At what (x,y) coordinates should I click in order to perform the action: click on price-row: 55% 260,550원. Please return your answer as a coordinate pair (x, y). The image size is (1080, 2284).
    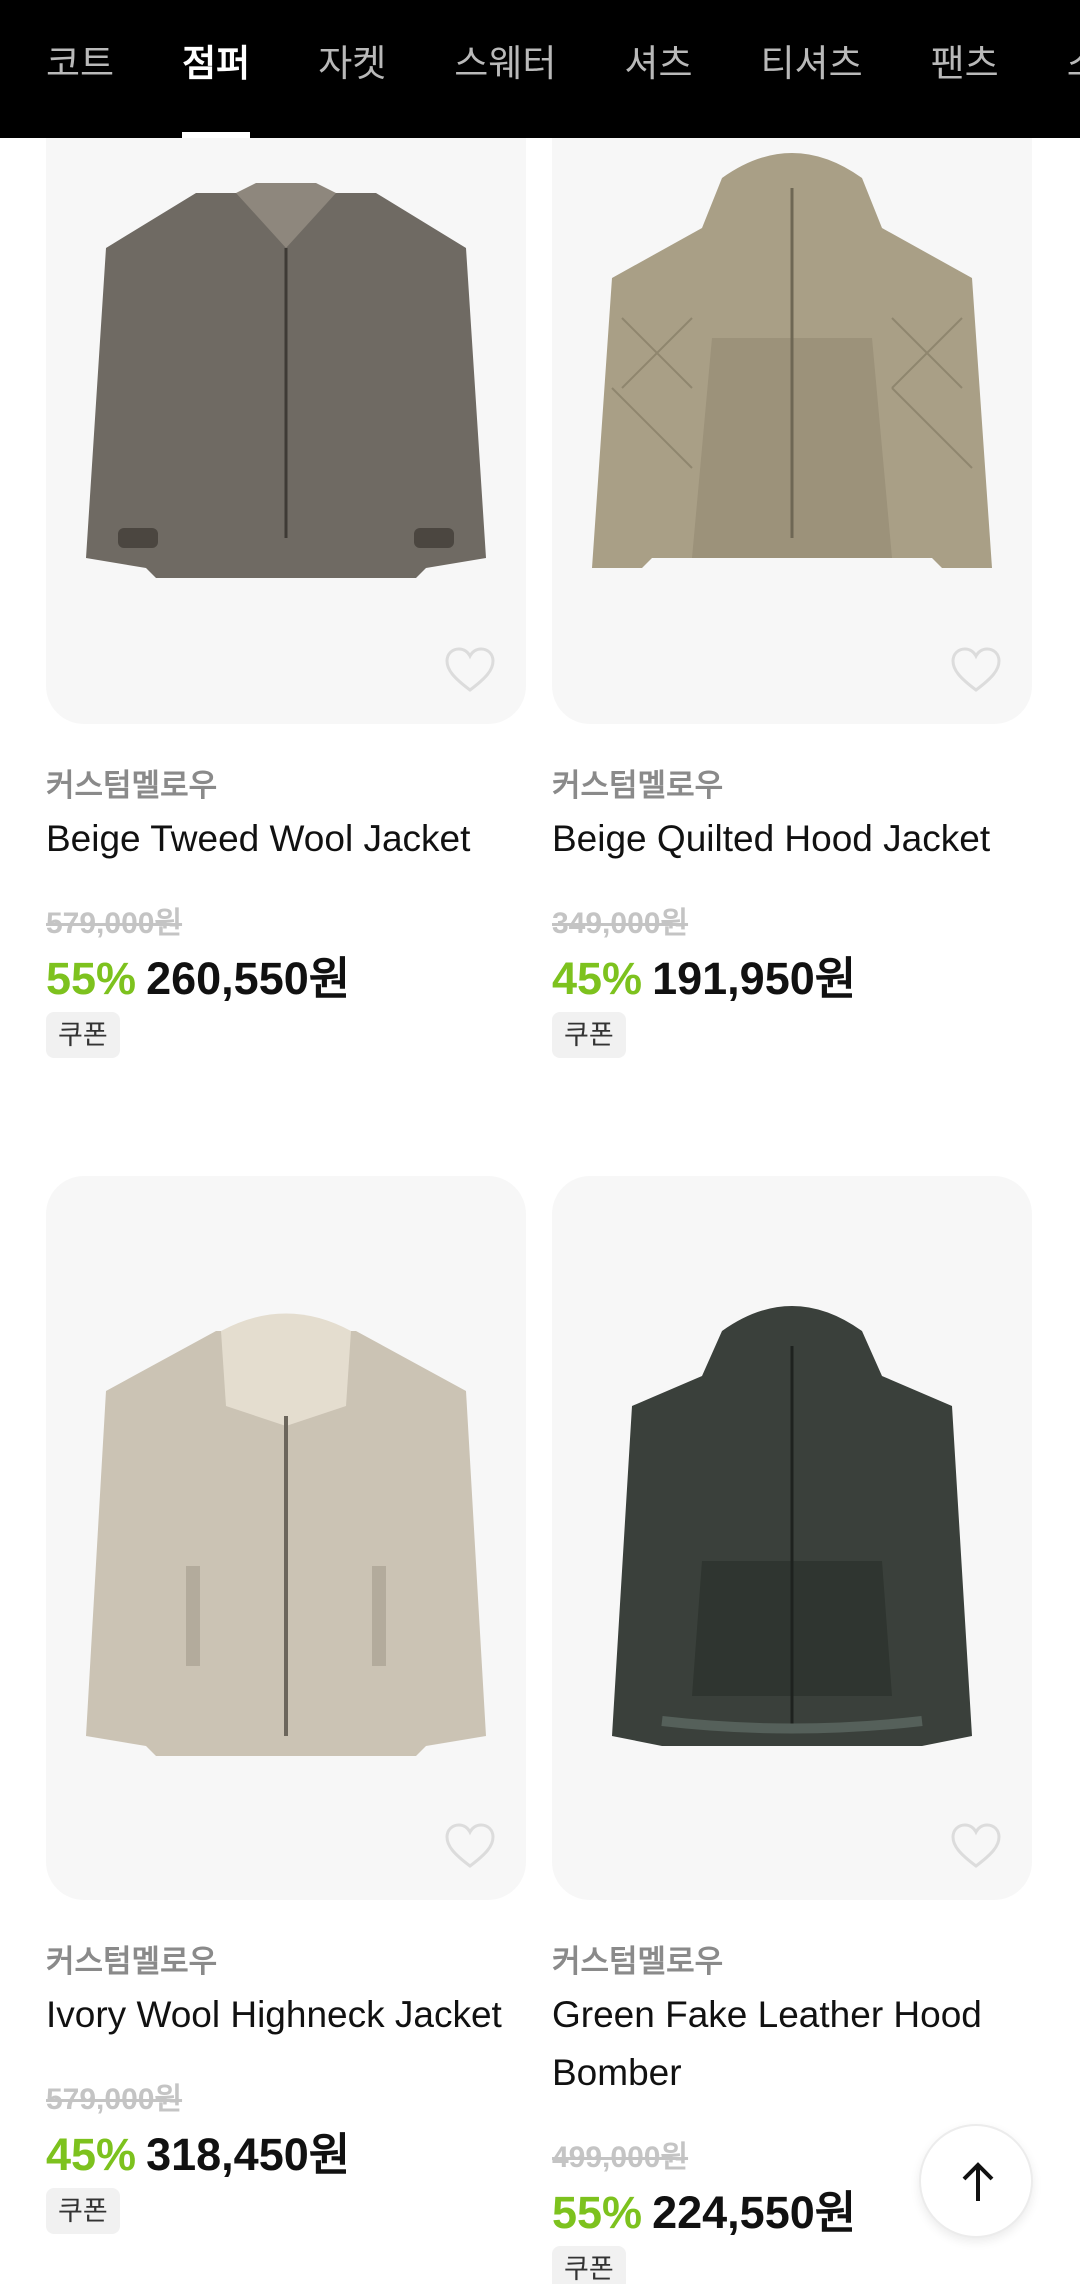
    Looking at the image, I should click on (198, 974).